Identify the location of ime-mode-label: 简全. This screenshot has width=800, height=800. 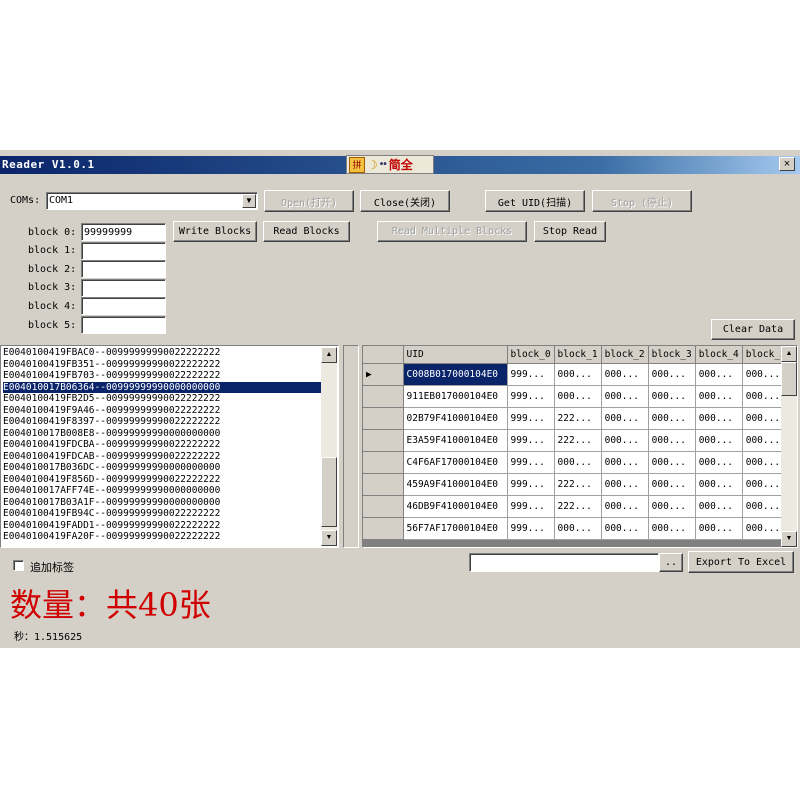
(401, 164).